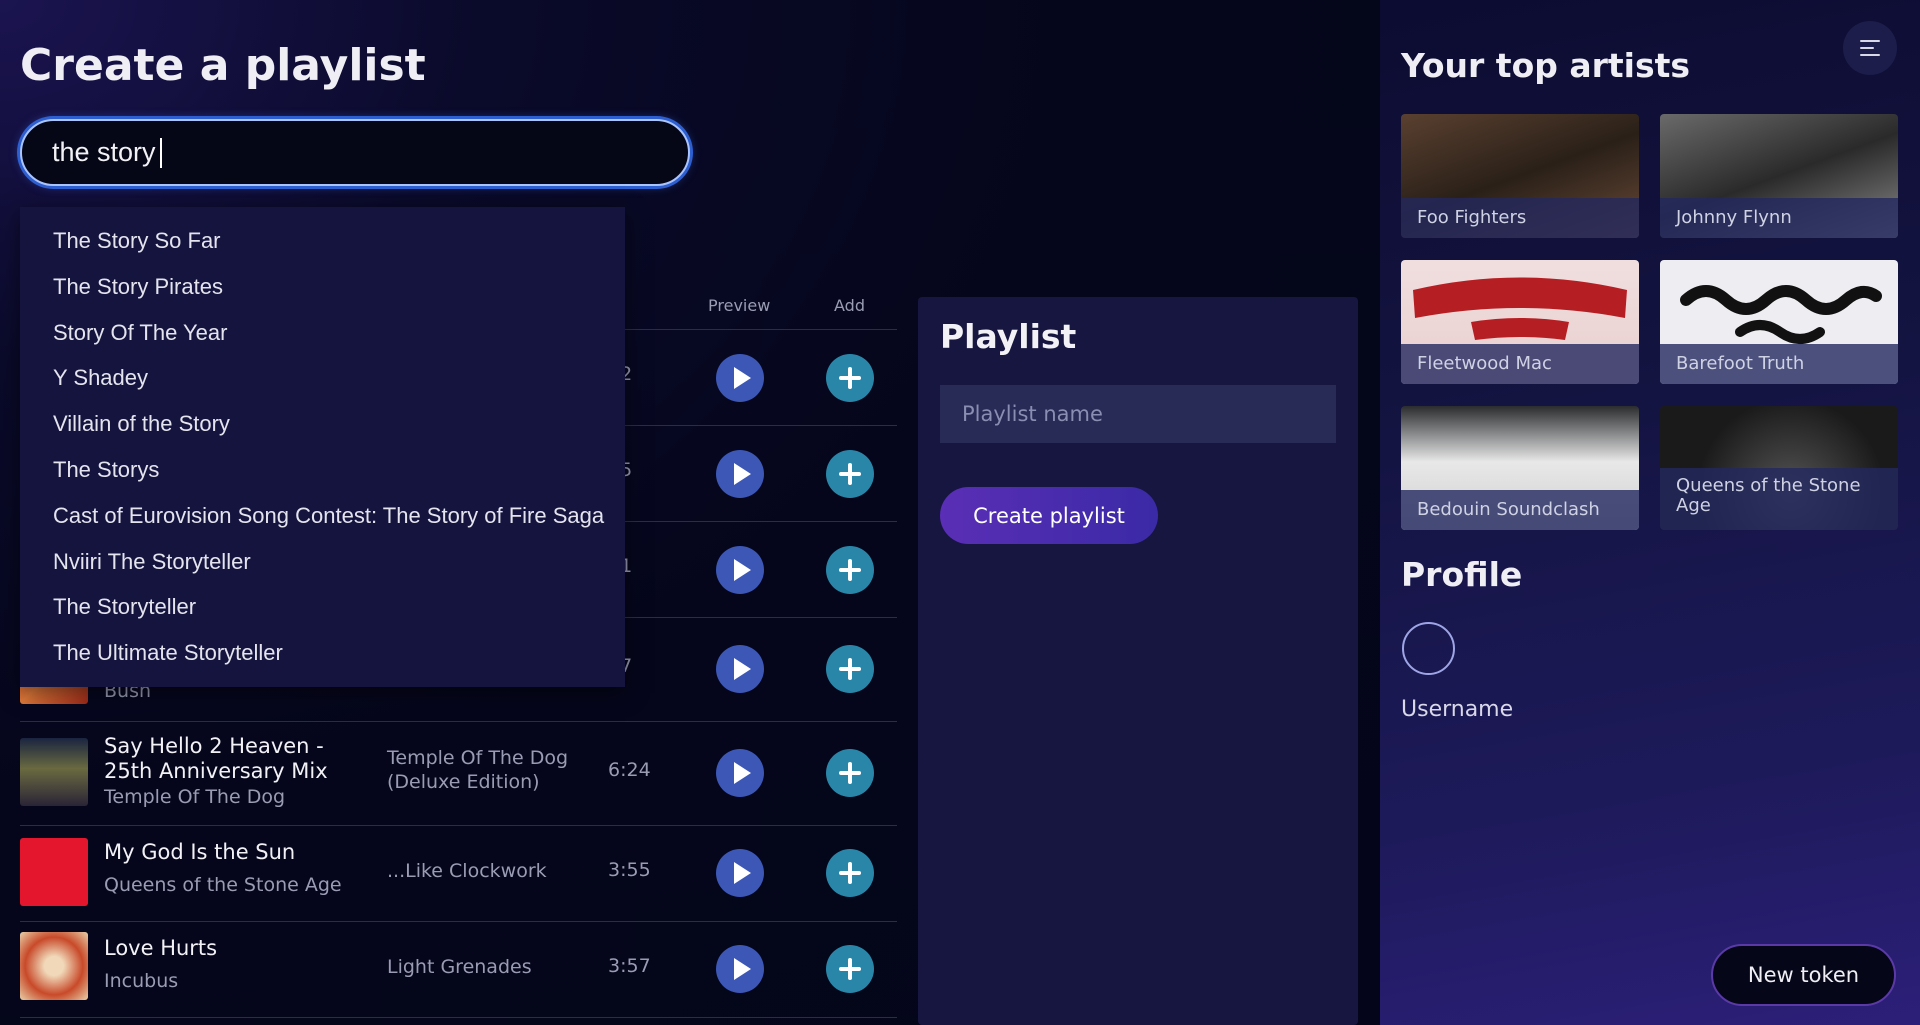 The height and width of the screenshot is (1025, 1920). I want to click on track-artist: Temple Of The Dog, so click(195, 797).